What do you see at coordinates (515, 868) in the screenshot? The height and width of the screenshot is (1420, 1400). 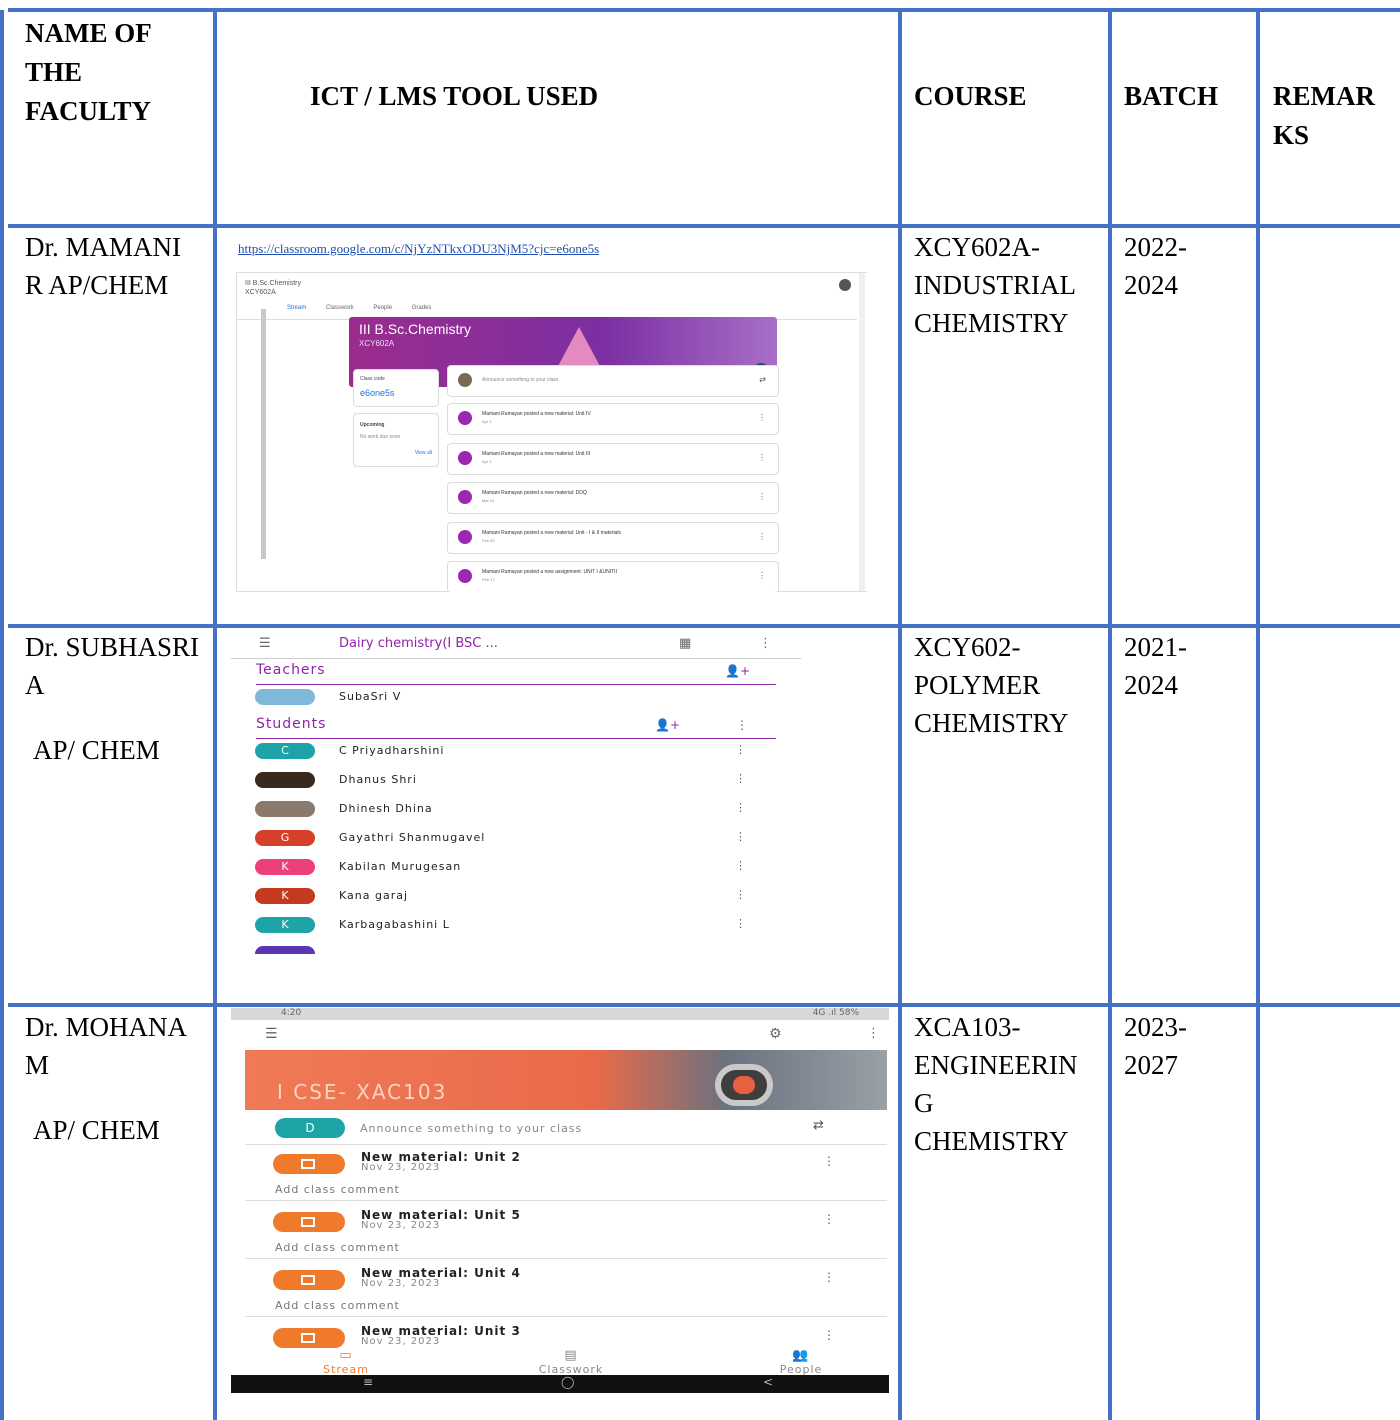 I see `list-item: K Kabilan Murugesan ⋮` at bounding box center [515, 868].